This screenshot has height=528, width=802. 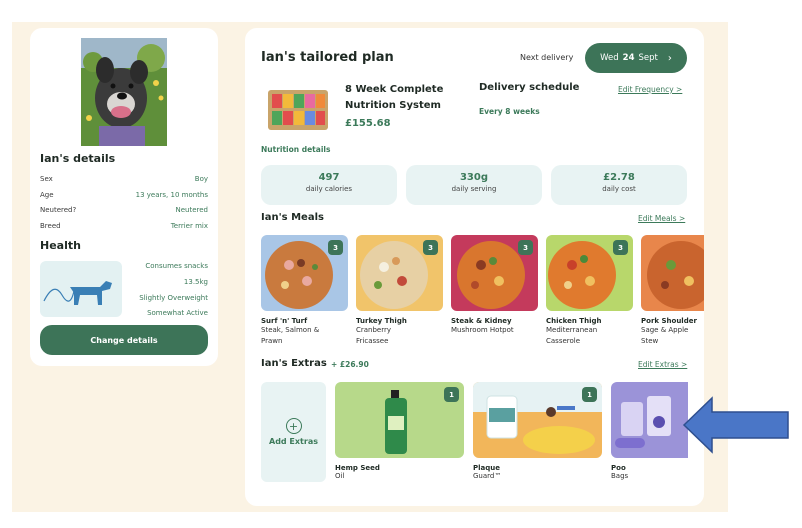 What do you see at coordinates (124, 179) in the screenshot?
I see `detail-row-sex: Sex Boy` at bounding box center [124, 179].